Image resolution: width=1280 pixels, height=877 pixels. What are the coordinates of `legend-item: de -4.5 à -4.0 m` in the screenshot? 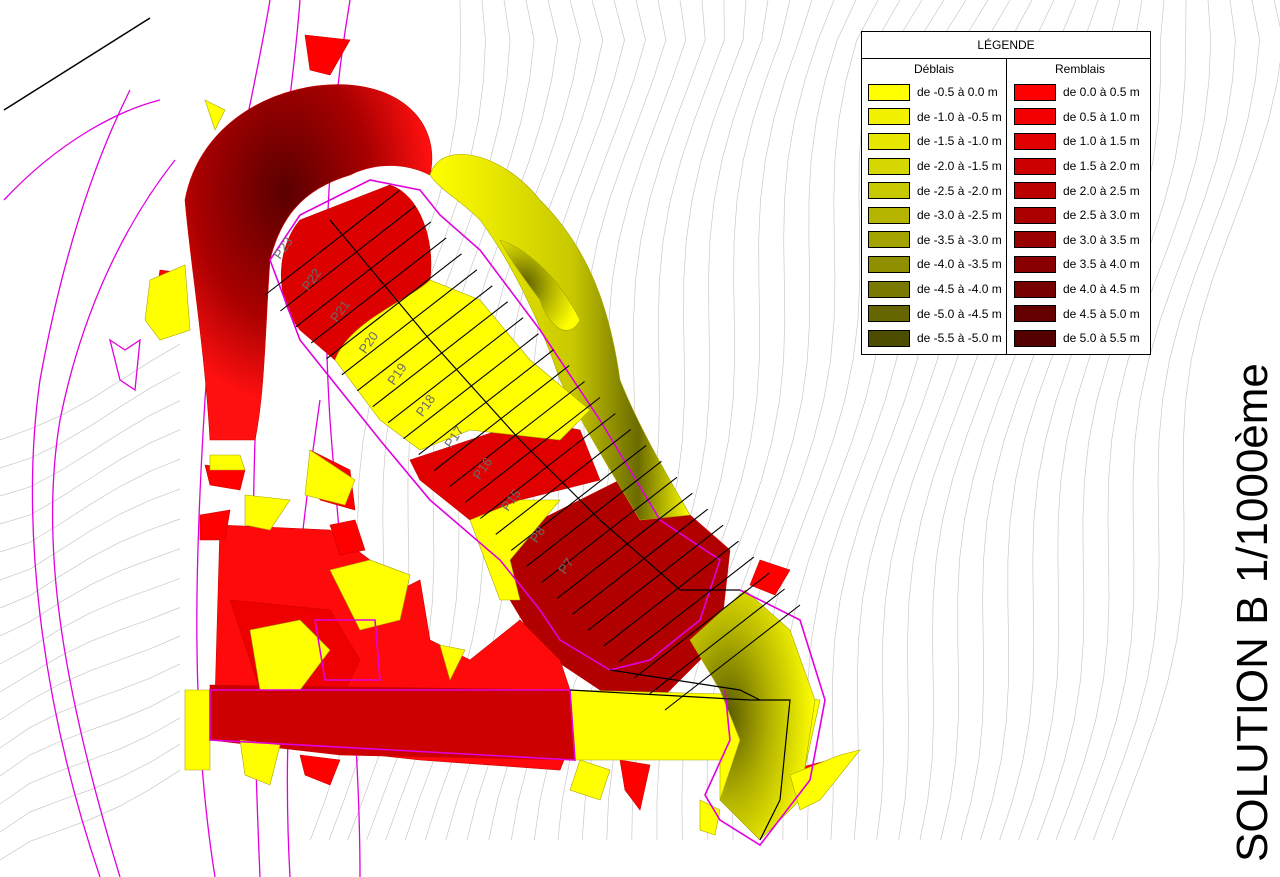 It's located at (934, 289).